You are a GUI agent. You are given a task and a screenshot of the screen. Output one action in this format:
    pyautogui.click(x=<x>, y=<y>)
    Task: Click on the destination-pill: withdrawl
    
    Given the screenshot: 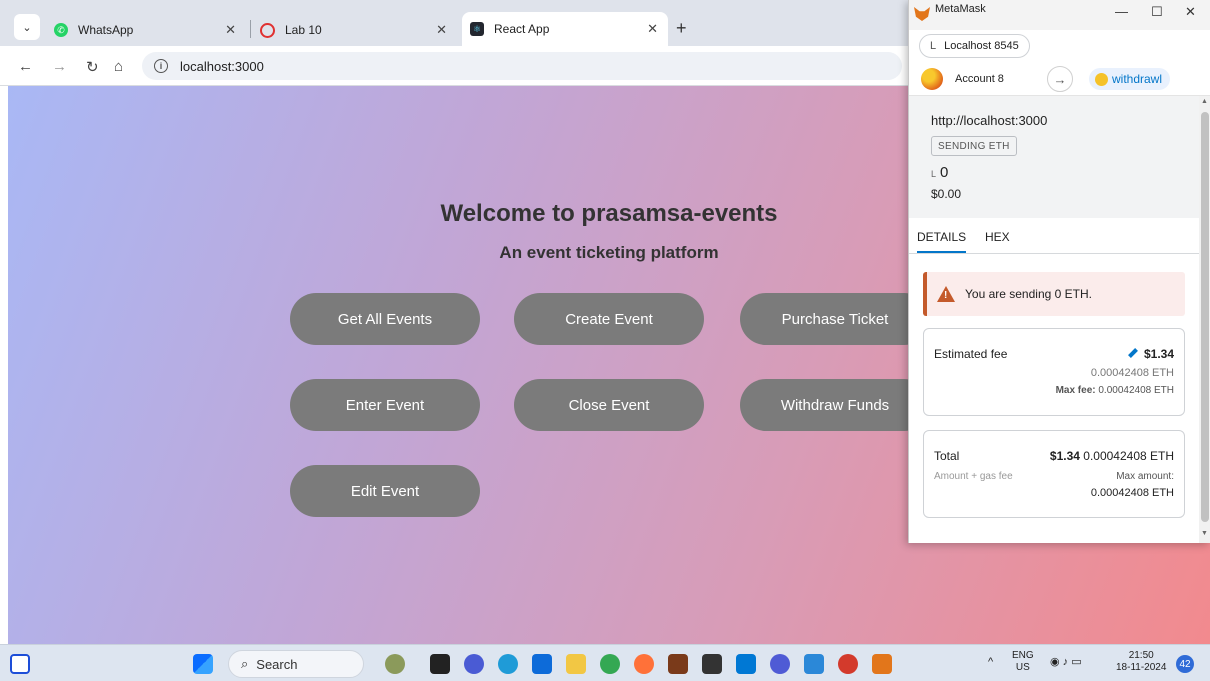 What is the action you would take?
    pyautogui.click(x=1130, y=79)
    